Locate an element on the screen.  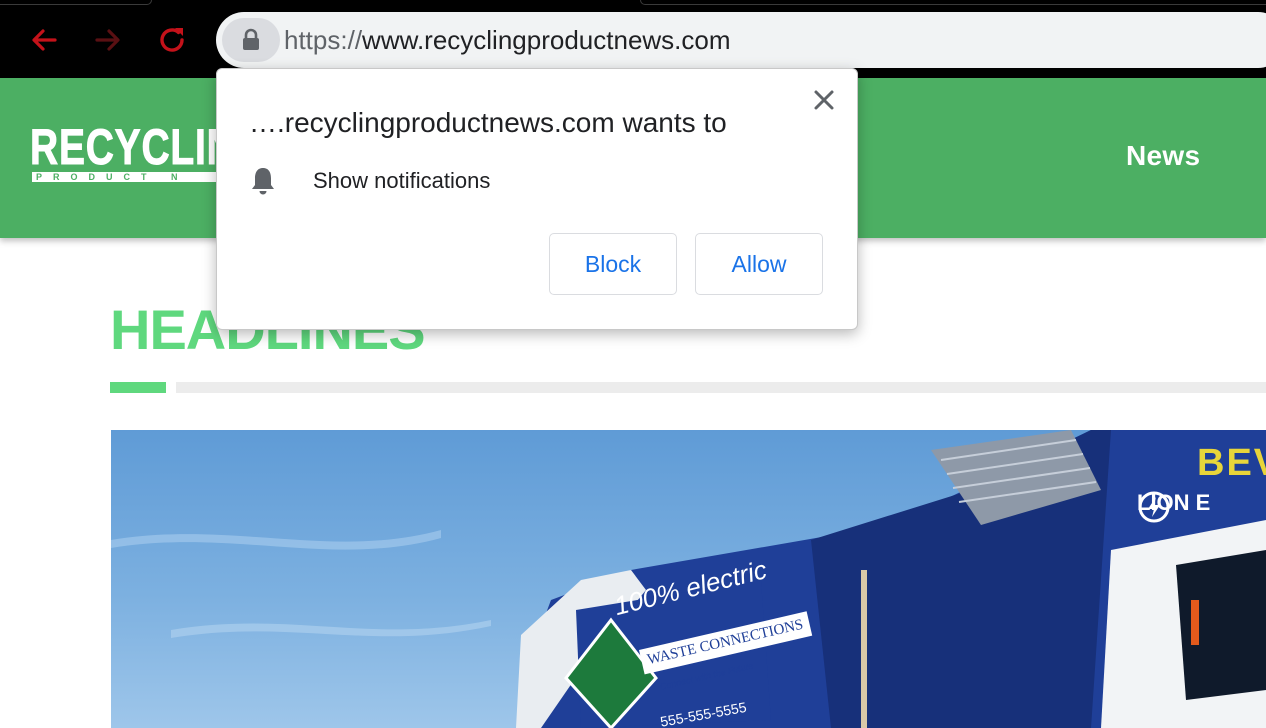
dialog-title: ….recyclingproductnews.com wants to is located at coordinates (488, 122).